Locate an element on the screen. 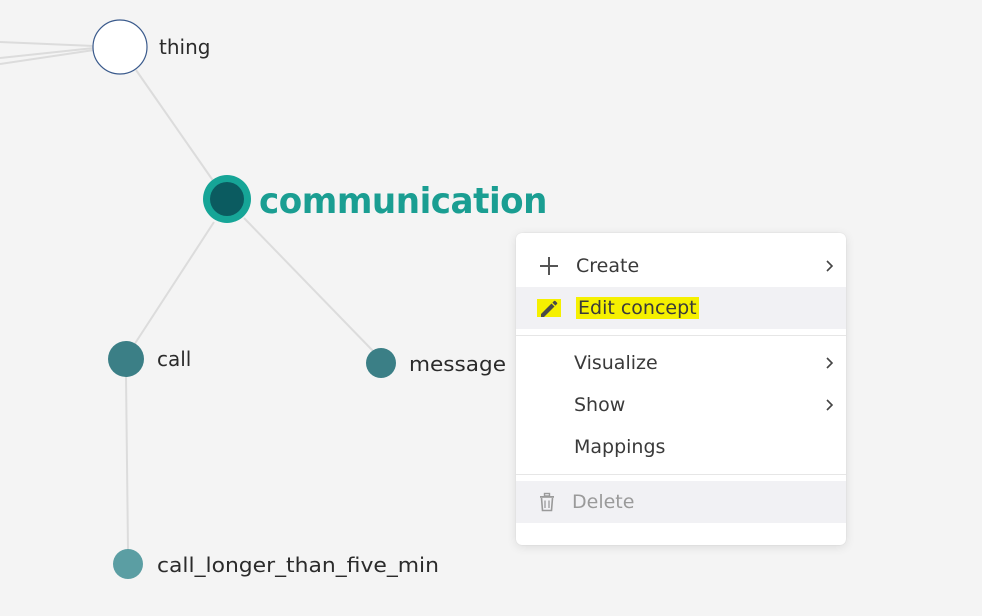  node-label-thing: thing is located at coordinates (184, 47).